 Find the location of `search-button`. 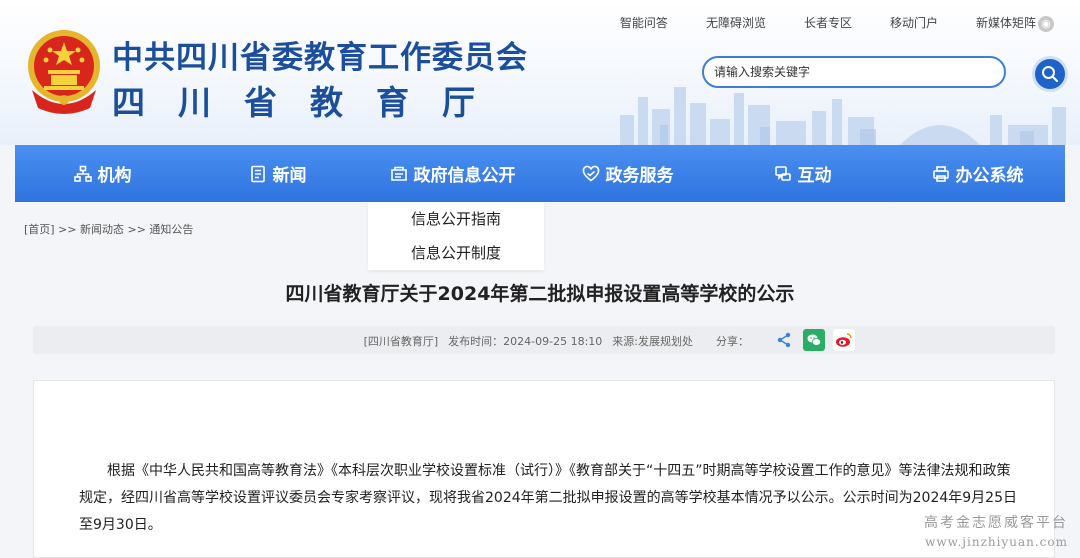

search-button is located at coordinates (1050, 74).